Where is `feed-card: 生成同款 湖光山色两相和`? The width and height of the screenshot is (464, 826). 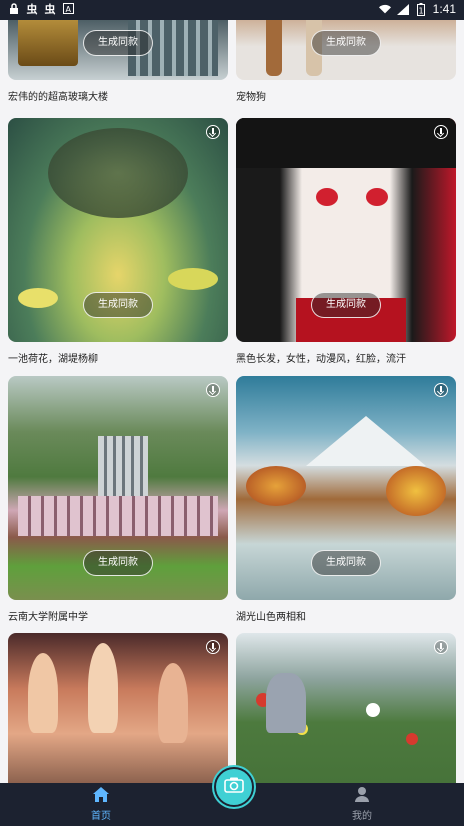
feed-card: 生成同款 湖光山色两相和 is located at coordinates (346, 499).